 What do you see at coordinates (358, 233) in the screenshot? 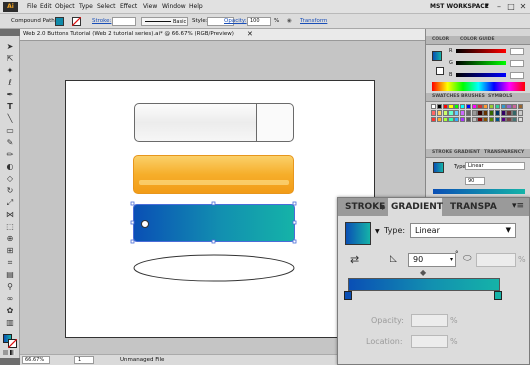
I see `gradient-thumbnail` at bounding box center [358, 233].